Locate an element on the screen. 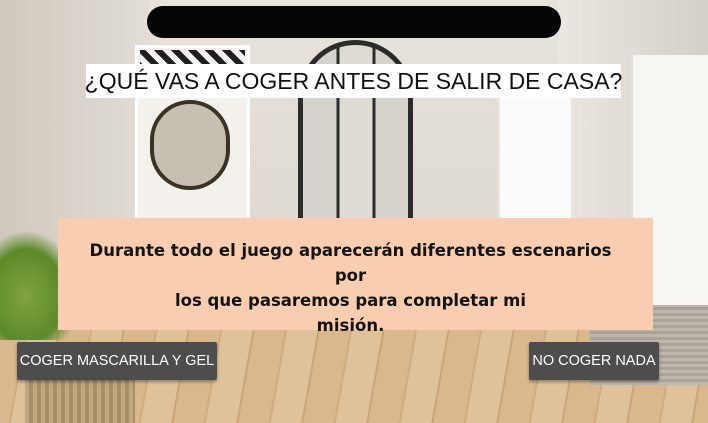 The height and width of the screenshot is (423, 708). take-nothing-button: NO COGER NADA is located at coordinates (594, 361).